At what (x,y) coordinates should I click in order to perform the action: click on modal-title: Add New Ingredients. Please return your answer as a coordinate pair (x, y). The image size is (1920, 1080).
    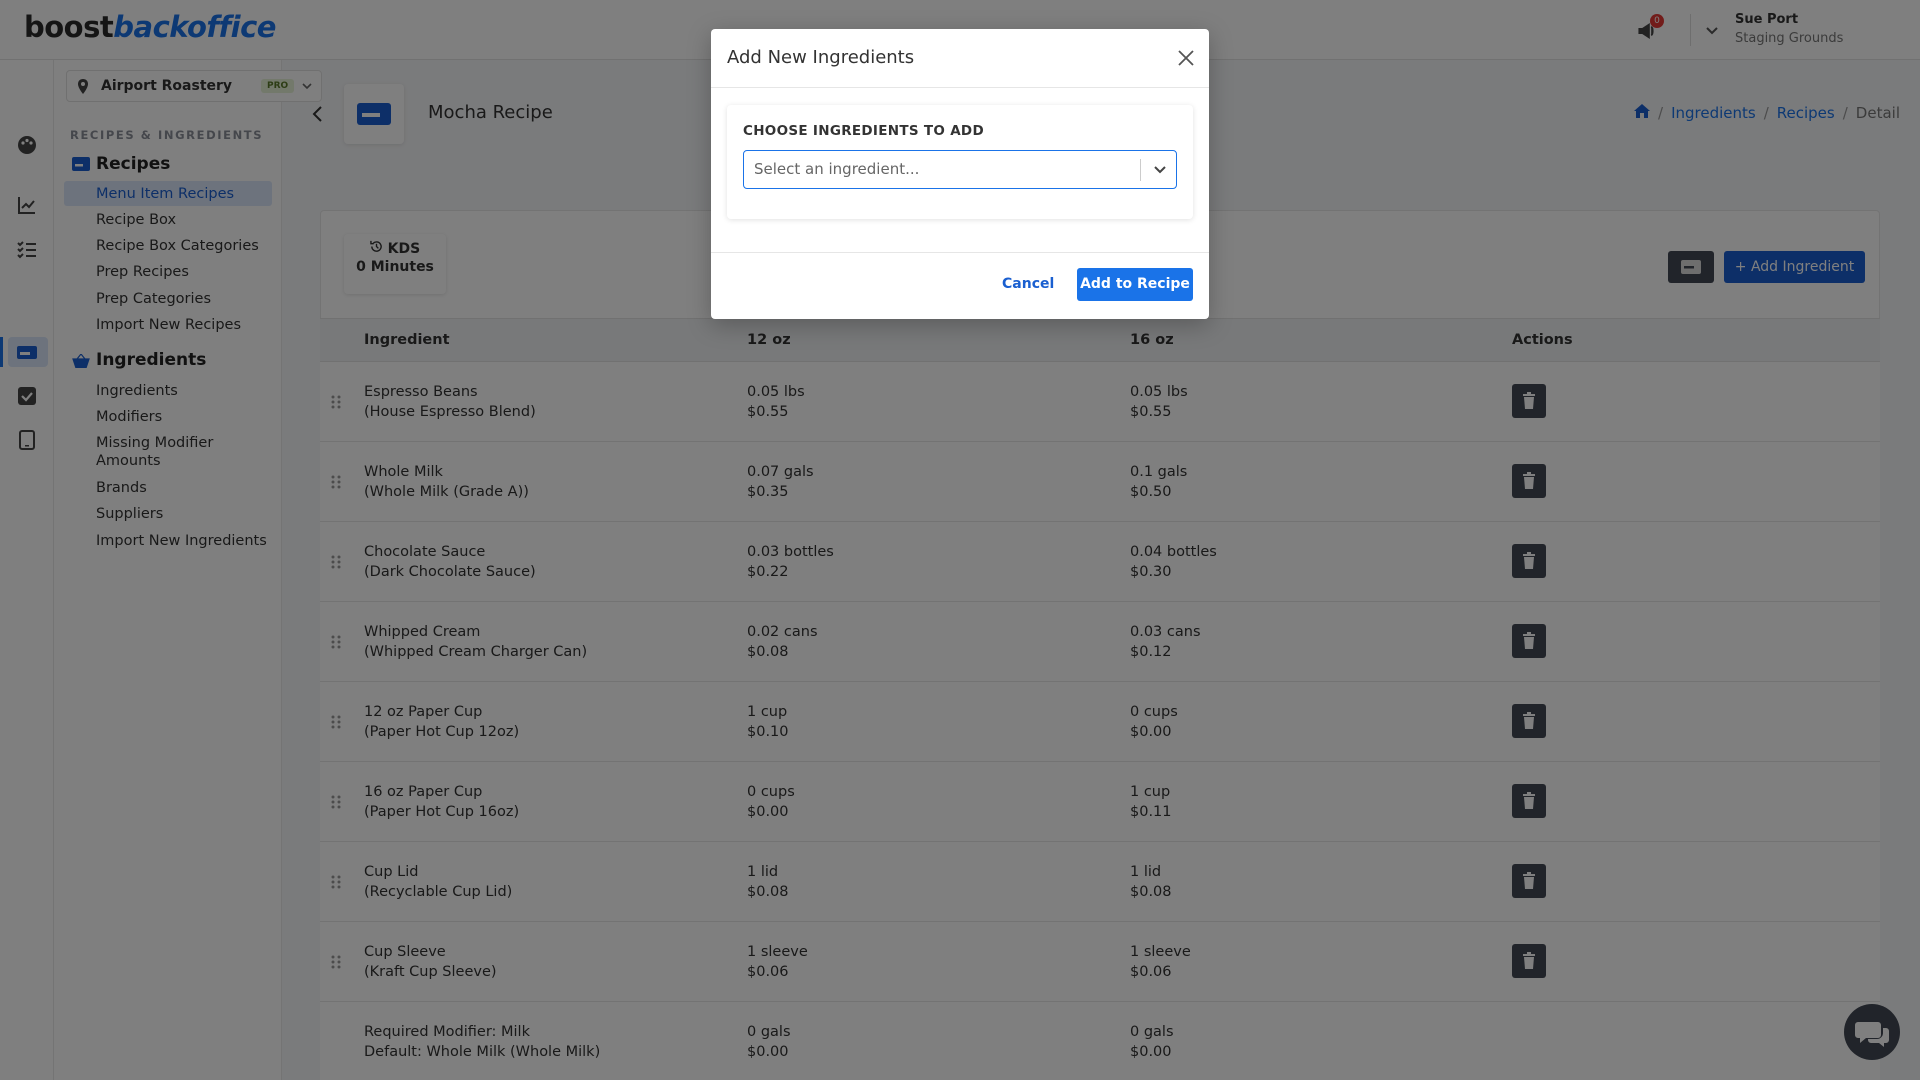
    Looking at the image, I should click on (821, 57).